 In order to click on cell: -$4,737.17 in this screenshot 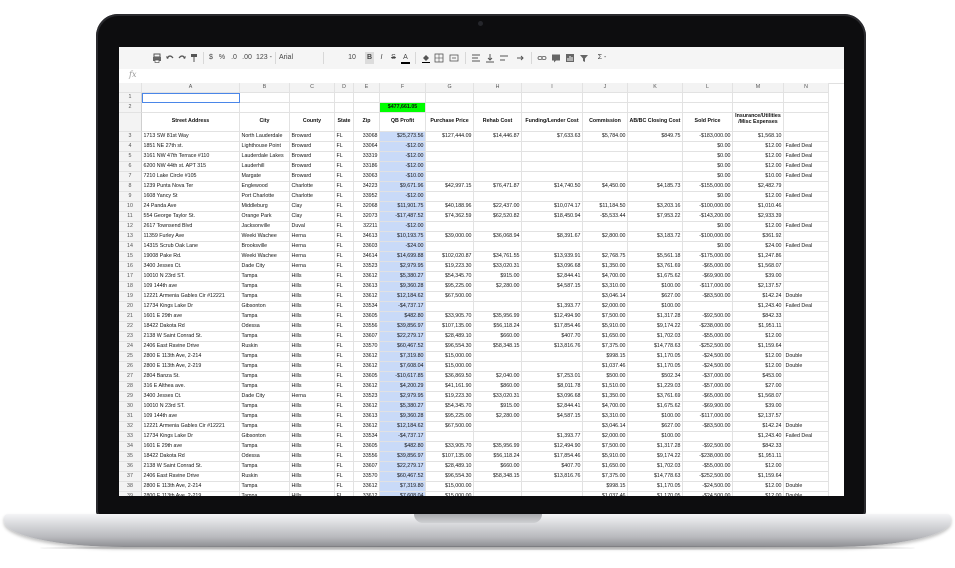, I will do `click(403, 437)`.